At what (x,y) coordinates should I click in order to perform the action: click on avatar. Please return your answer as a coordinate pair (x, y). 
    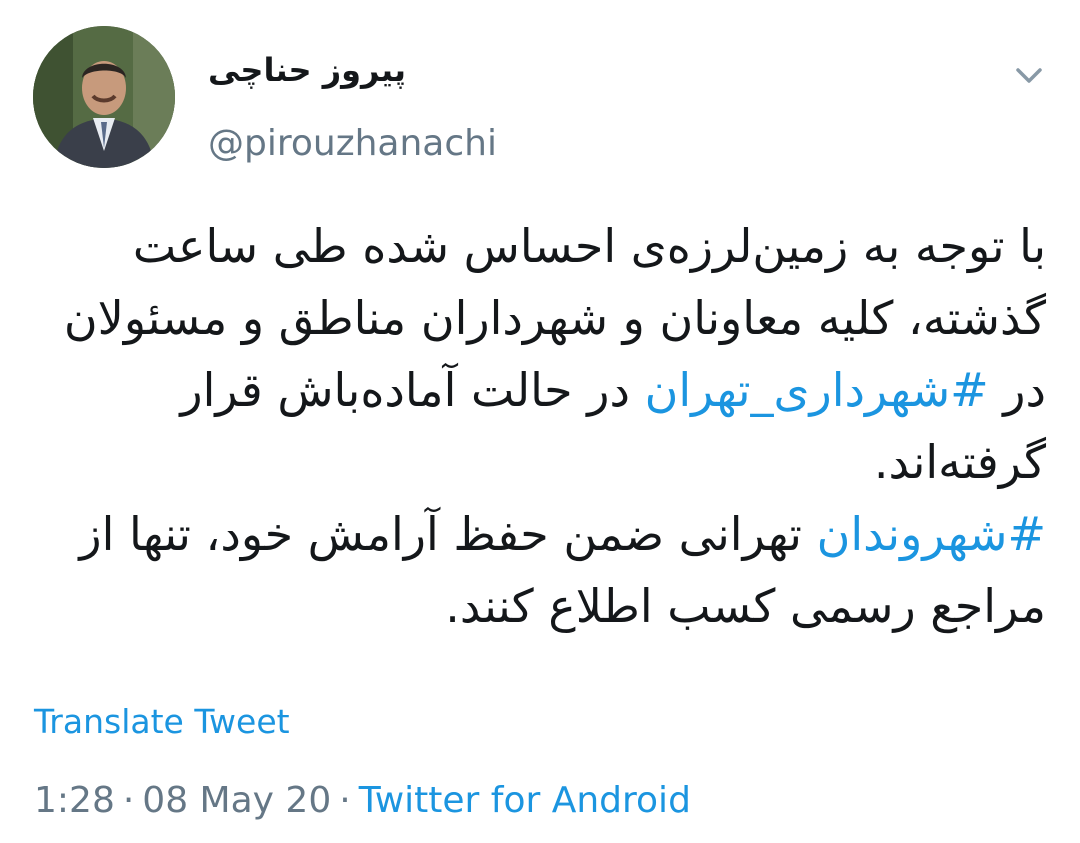
    Looking at the image, I should click on (104, 97).